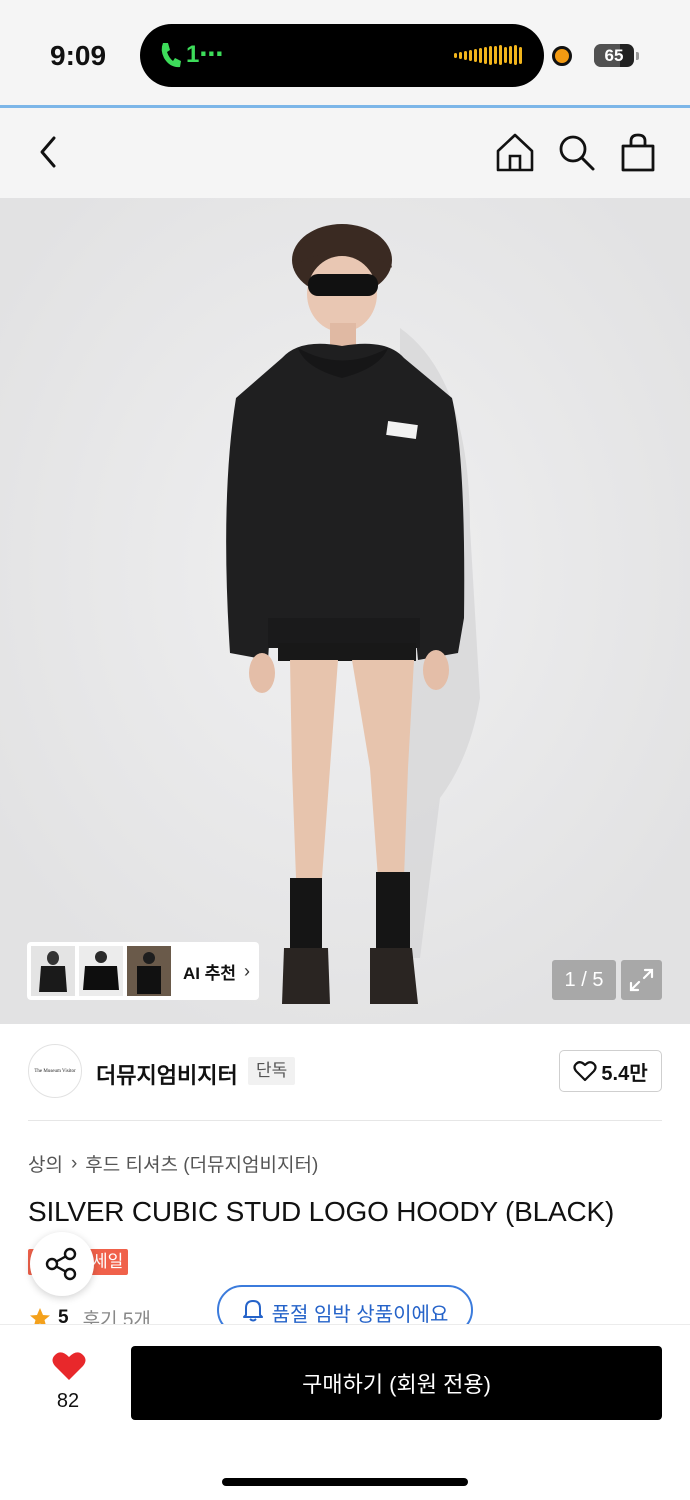  I want to click on dynamic-island: 1⋯, so click(342, 55).